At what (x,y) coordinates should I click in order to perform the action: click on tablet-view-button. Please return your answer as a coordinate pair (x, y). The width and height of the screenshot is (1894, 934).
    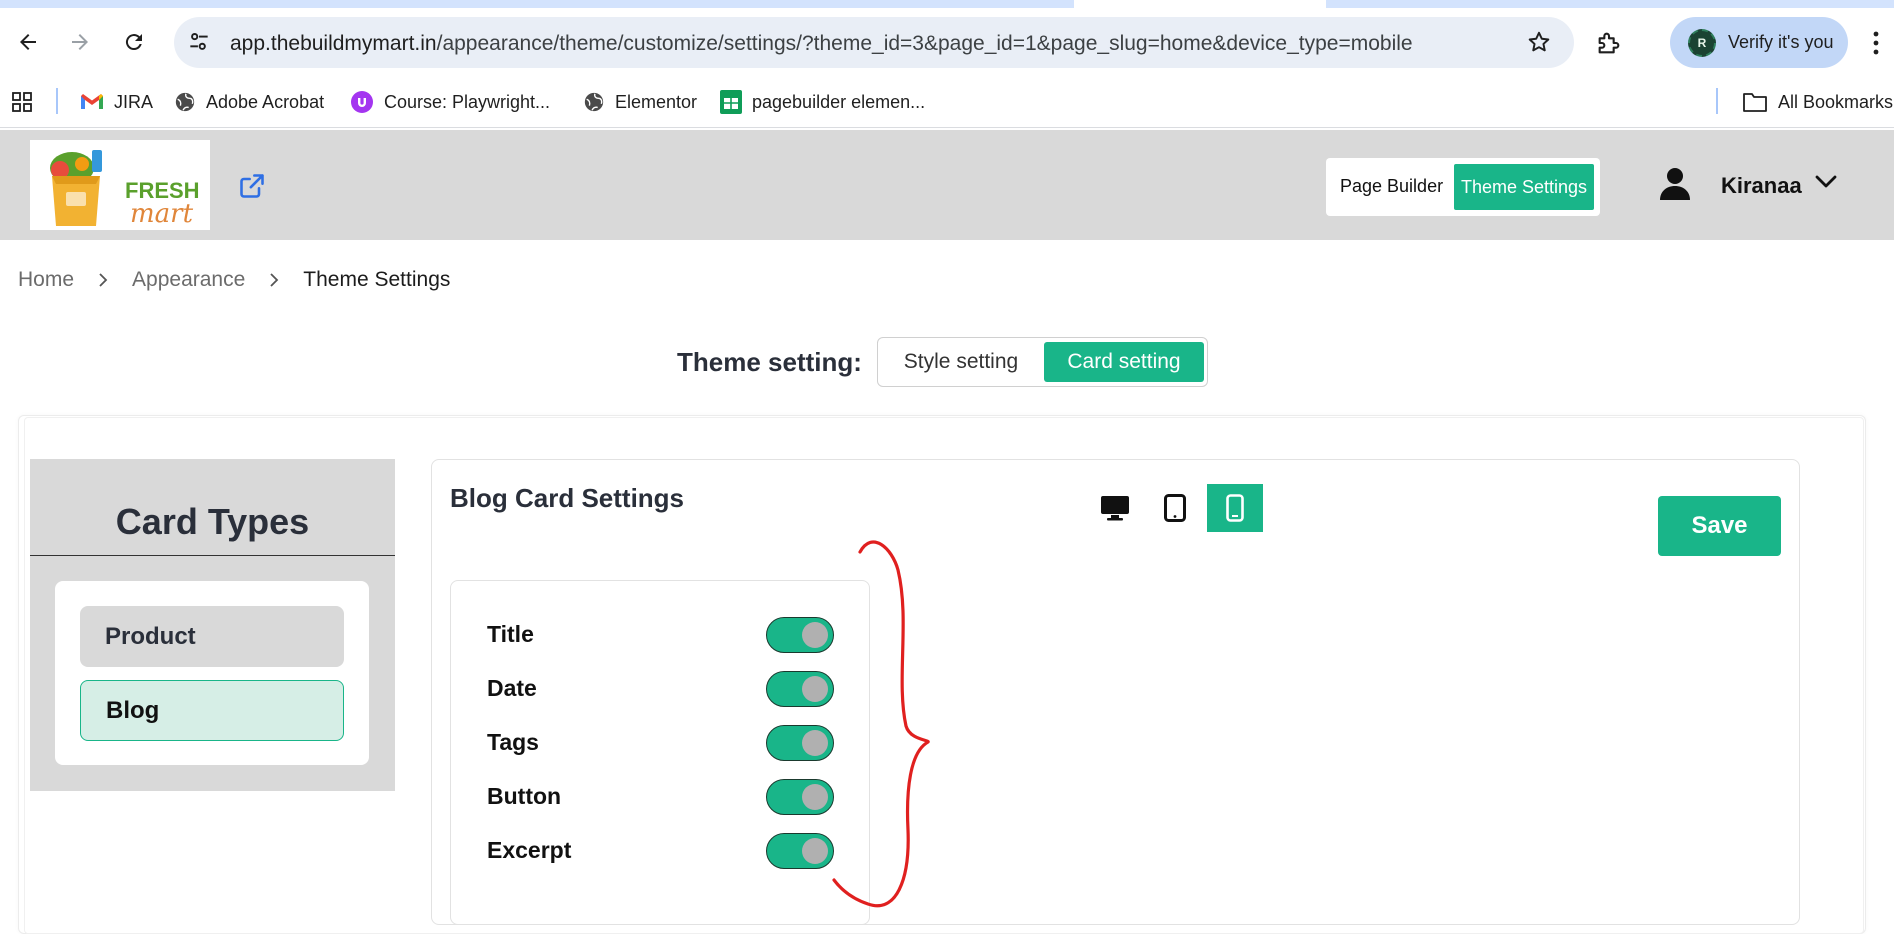
    Looking at the image, I should click on (1175, 508).